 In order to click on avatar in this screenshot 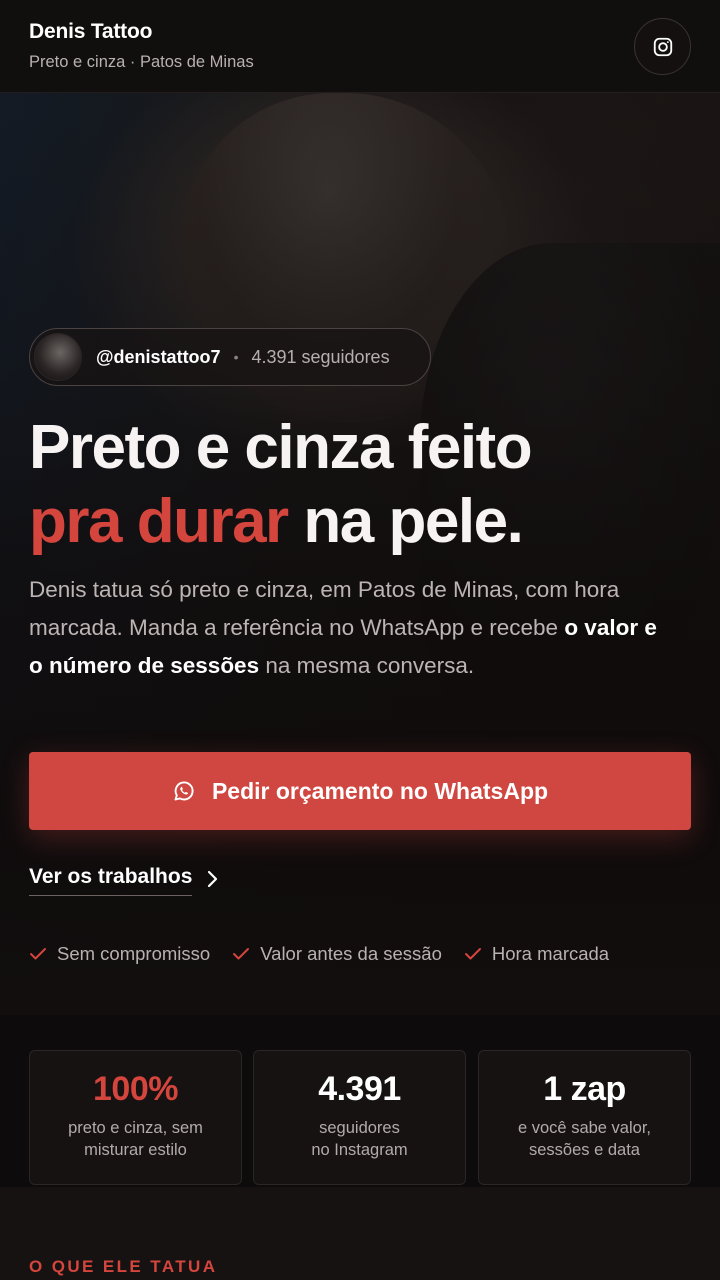, I will do `click(58, 357)`.